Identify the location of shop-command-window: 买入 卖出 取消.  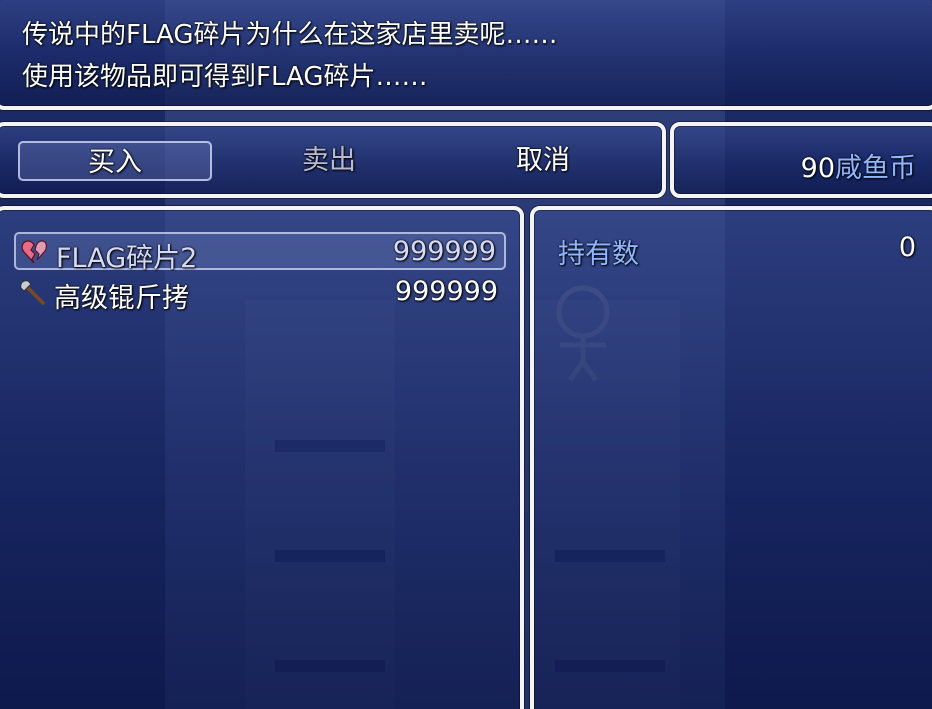
(333, 160).